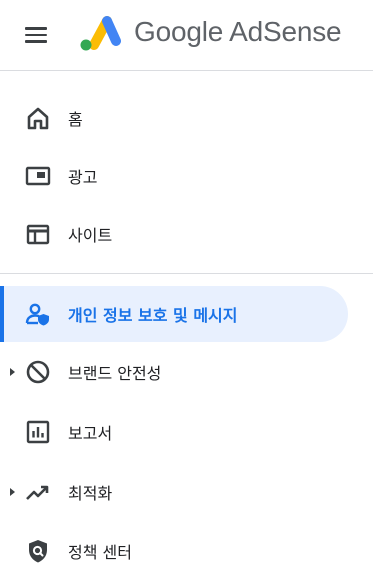  What do you see at coordinates (38, 432) in the screenshot?
I see `reports-icon` at bounding box center [38, 432].